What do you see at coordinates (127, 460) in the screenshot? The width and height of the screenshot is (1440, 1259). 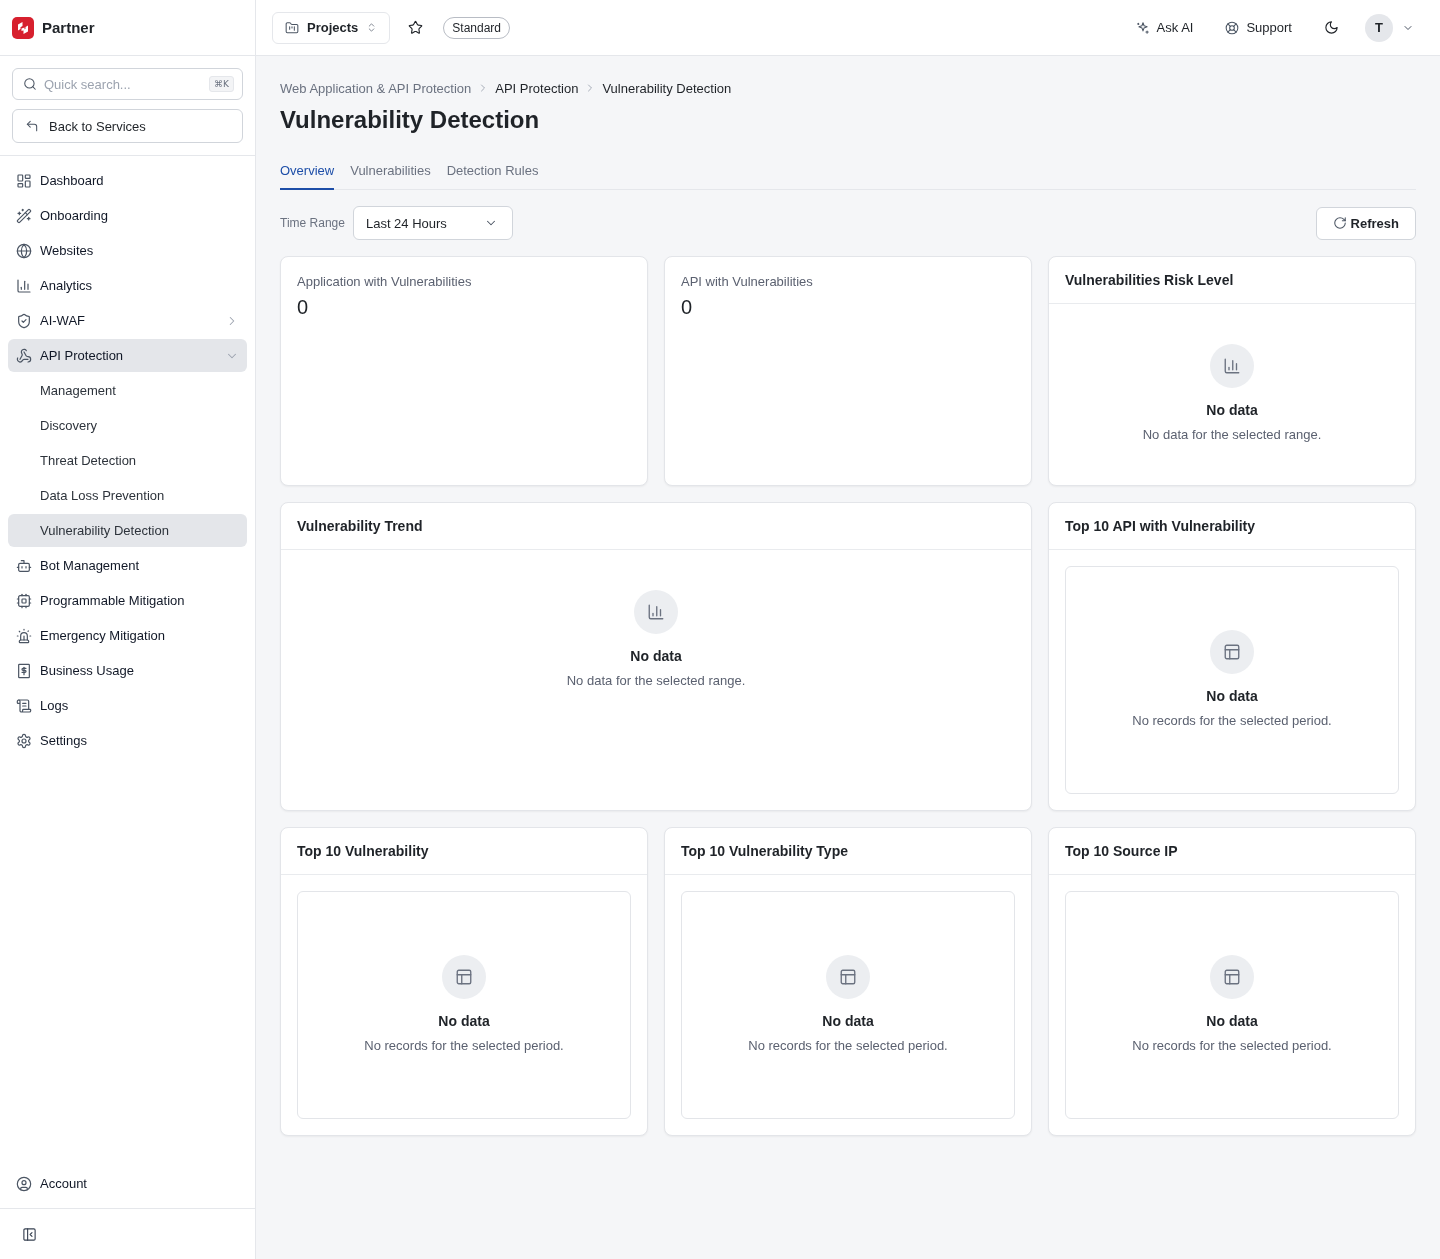 I see `nav-subitem: Threat Detection` at bounding box center [127, 460].